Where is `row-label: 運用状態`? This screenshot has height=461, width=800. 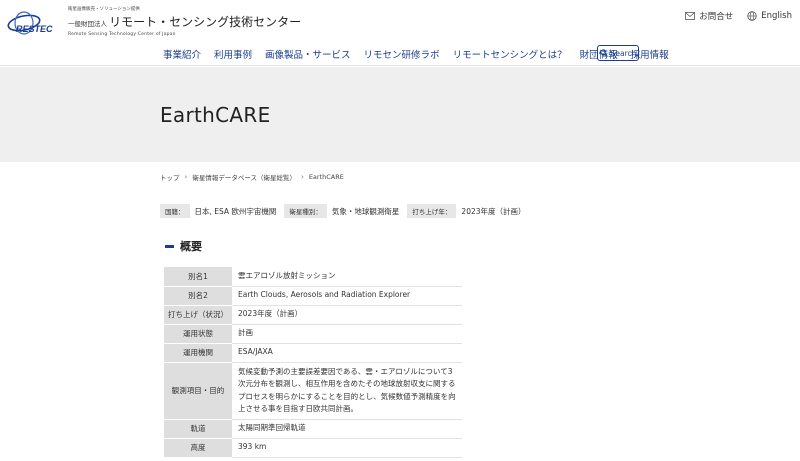 row-label: 運用状態 is located at coordinates (198, 334).